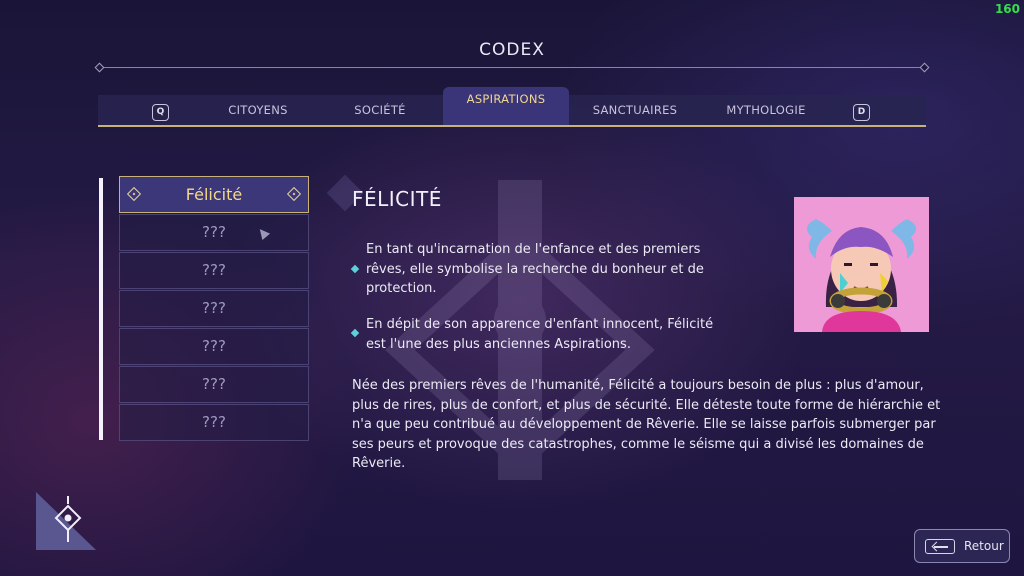  What do you see at coordinates (861, 264) in the screenshot?
I see `character-portrait` at bounding box center [861, 264].